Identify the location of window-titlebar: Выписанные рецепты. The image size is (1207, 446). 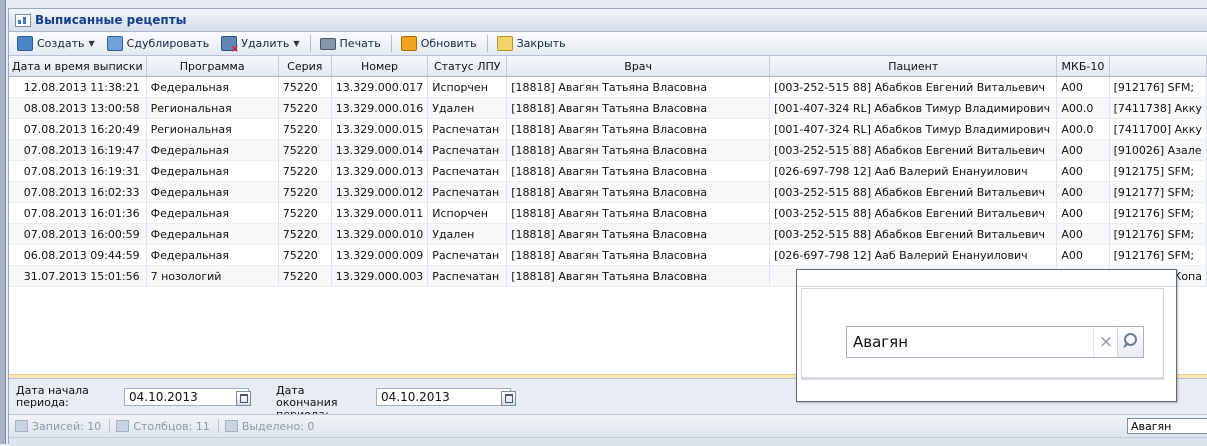
(608, 20).